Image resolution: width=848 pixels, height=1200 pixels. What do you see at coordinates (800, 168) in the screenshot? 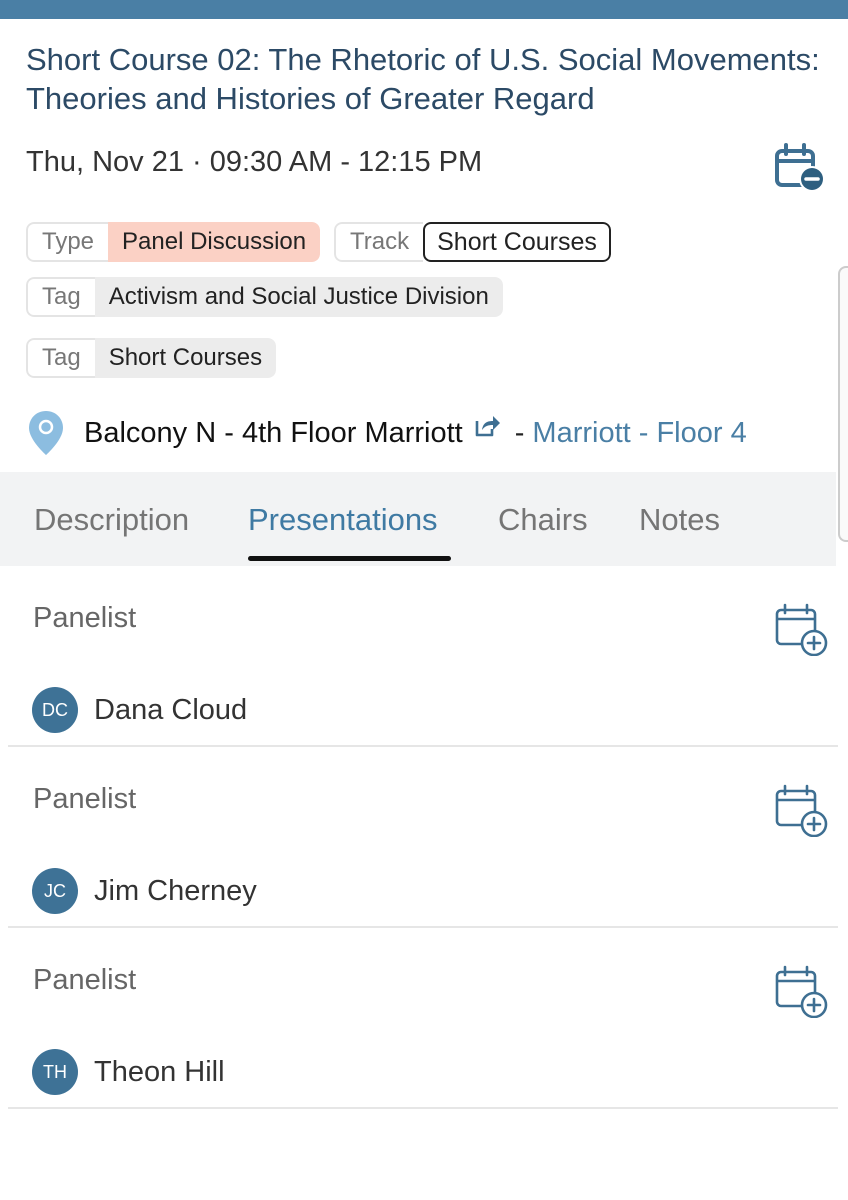
I see `calendar-remove-icon` at bounding box center [800, 168].